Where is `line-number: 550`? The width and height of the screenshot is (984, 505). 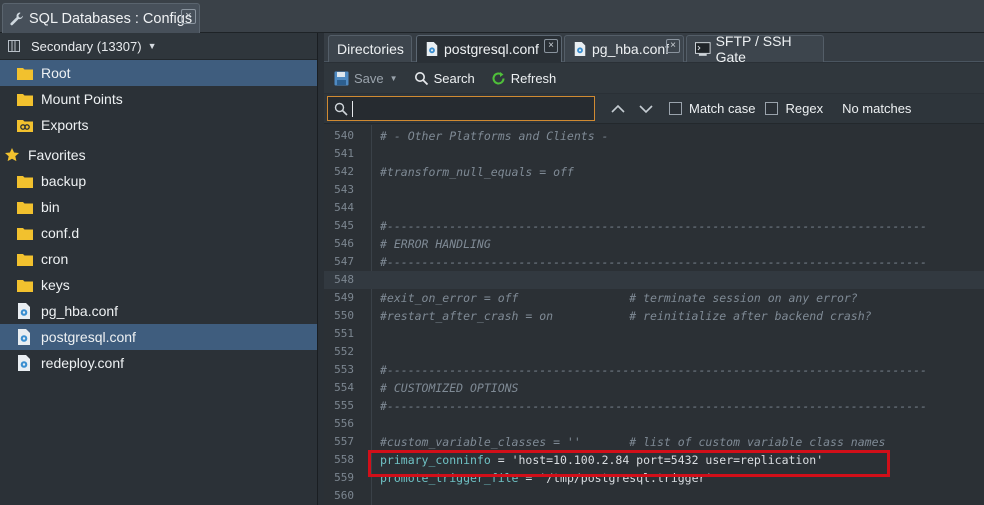 line-number: 550 is located at coordinates (344, 315).